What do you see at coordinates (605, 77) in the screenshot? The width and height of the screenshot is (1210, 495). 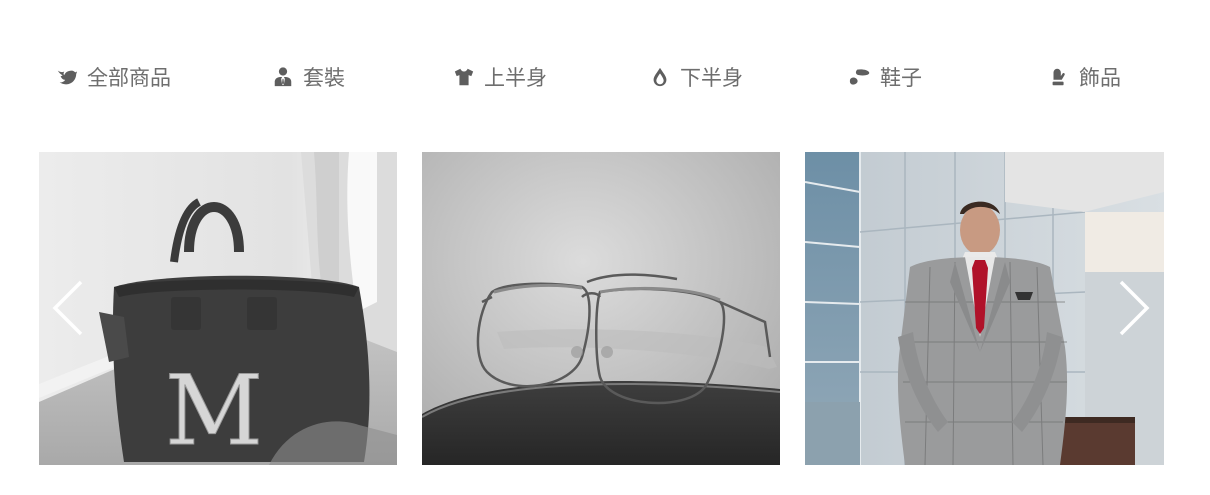 I see `category-nav: 全部商品 套裝 上半身 下半身 鞋子 飾品` at bounding box center [605, 77].